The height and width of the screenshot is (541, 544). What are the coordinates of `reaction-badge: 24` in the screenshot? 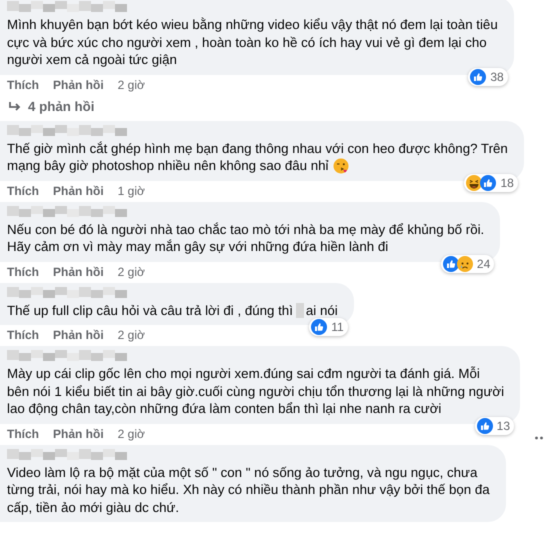 It's located at (467, 263).